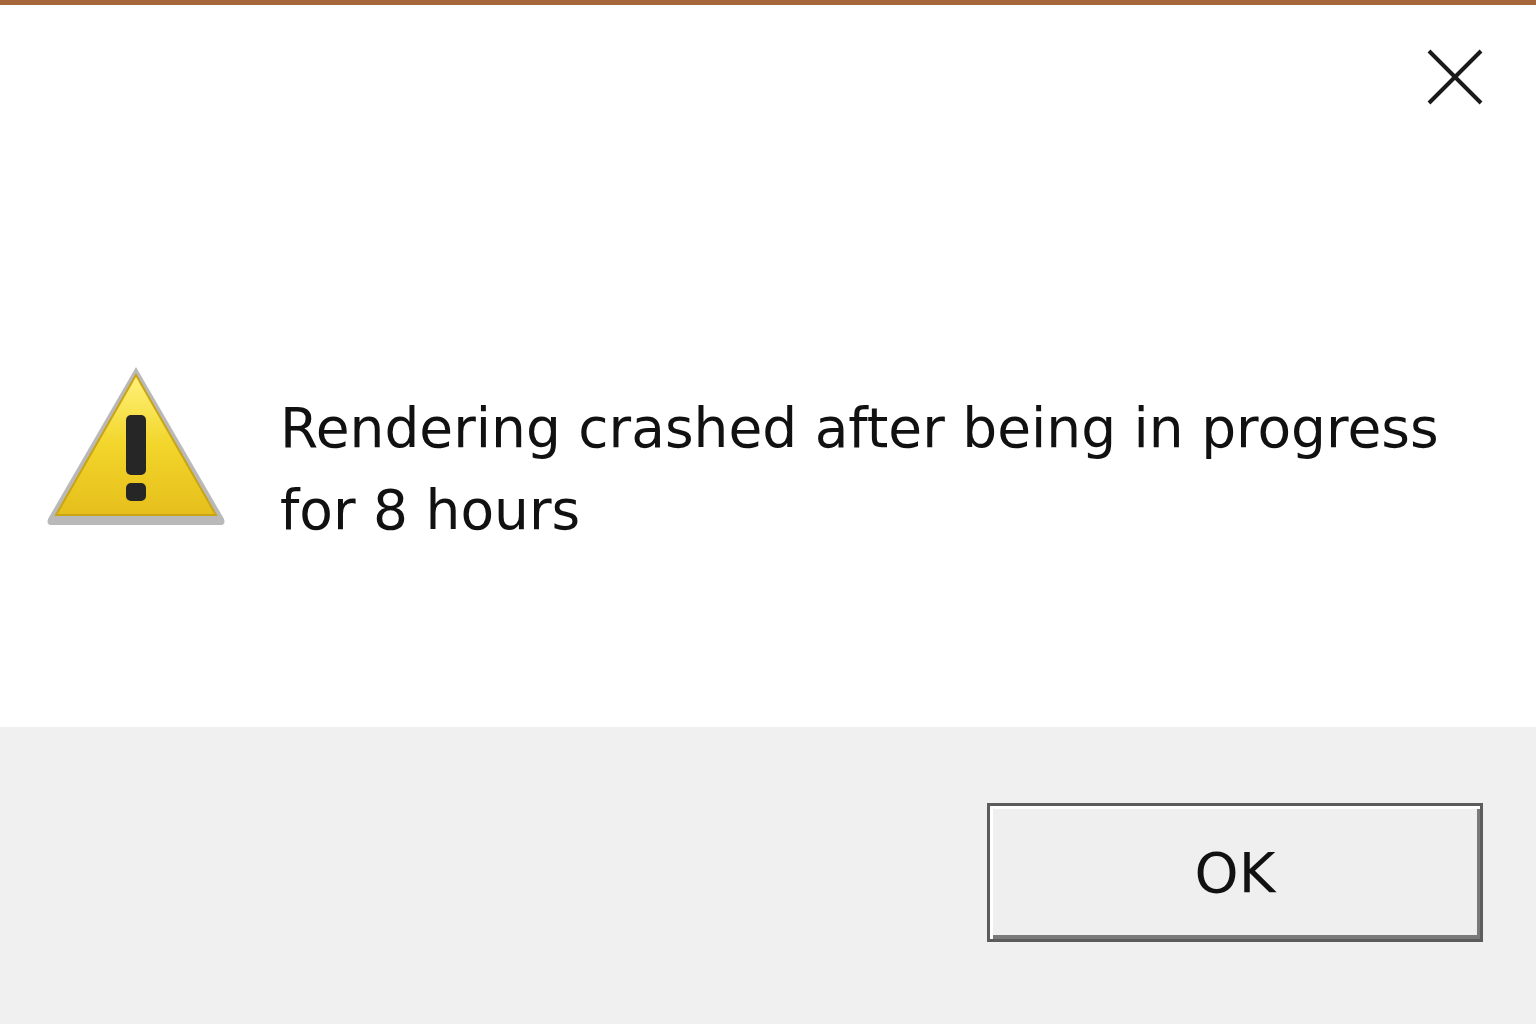  I want to click on ok-button: OK, so click(1235, 872).